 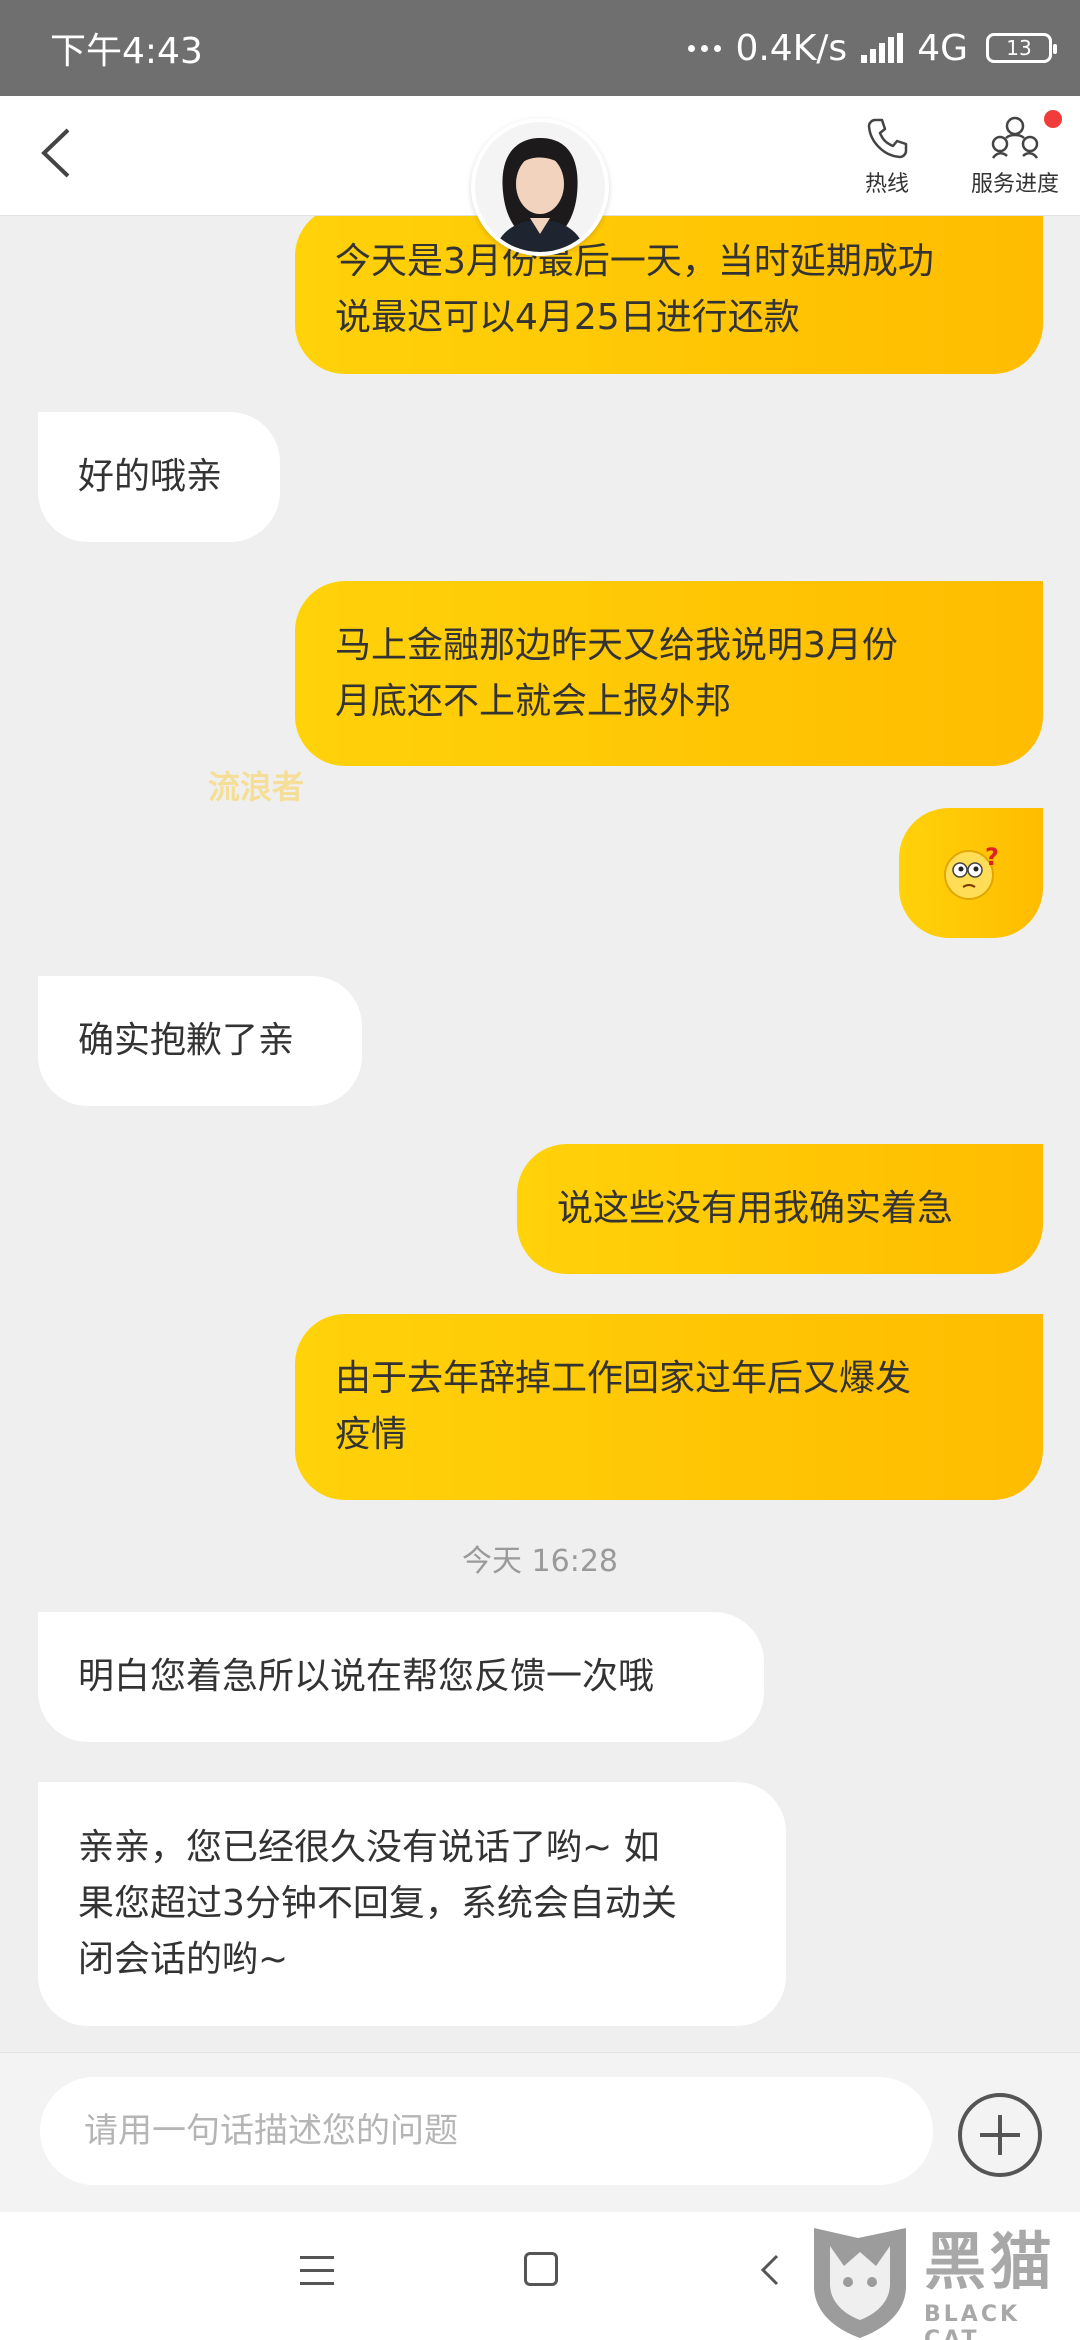 I want to click on message-bubble-emoji: ?, so click(x=971, y=873).